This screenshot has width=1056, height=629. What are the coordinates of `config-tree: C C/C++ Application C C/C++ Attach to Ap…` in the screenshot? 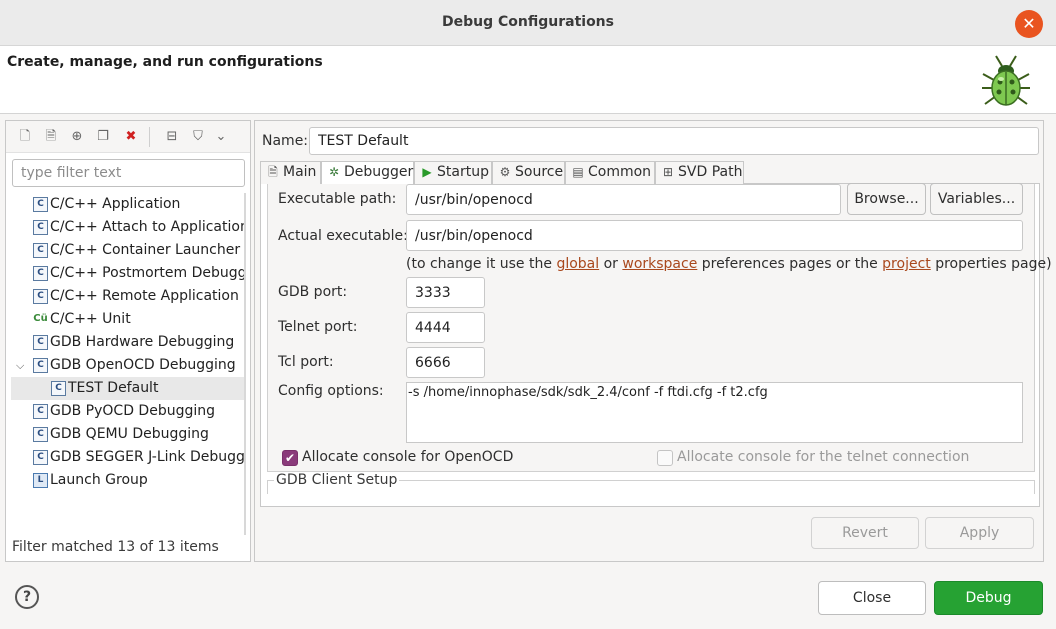 It's located at (128, 363).